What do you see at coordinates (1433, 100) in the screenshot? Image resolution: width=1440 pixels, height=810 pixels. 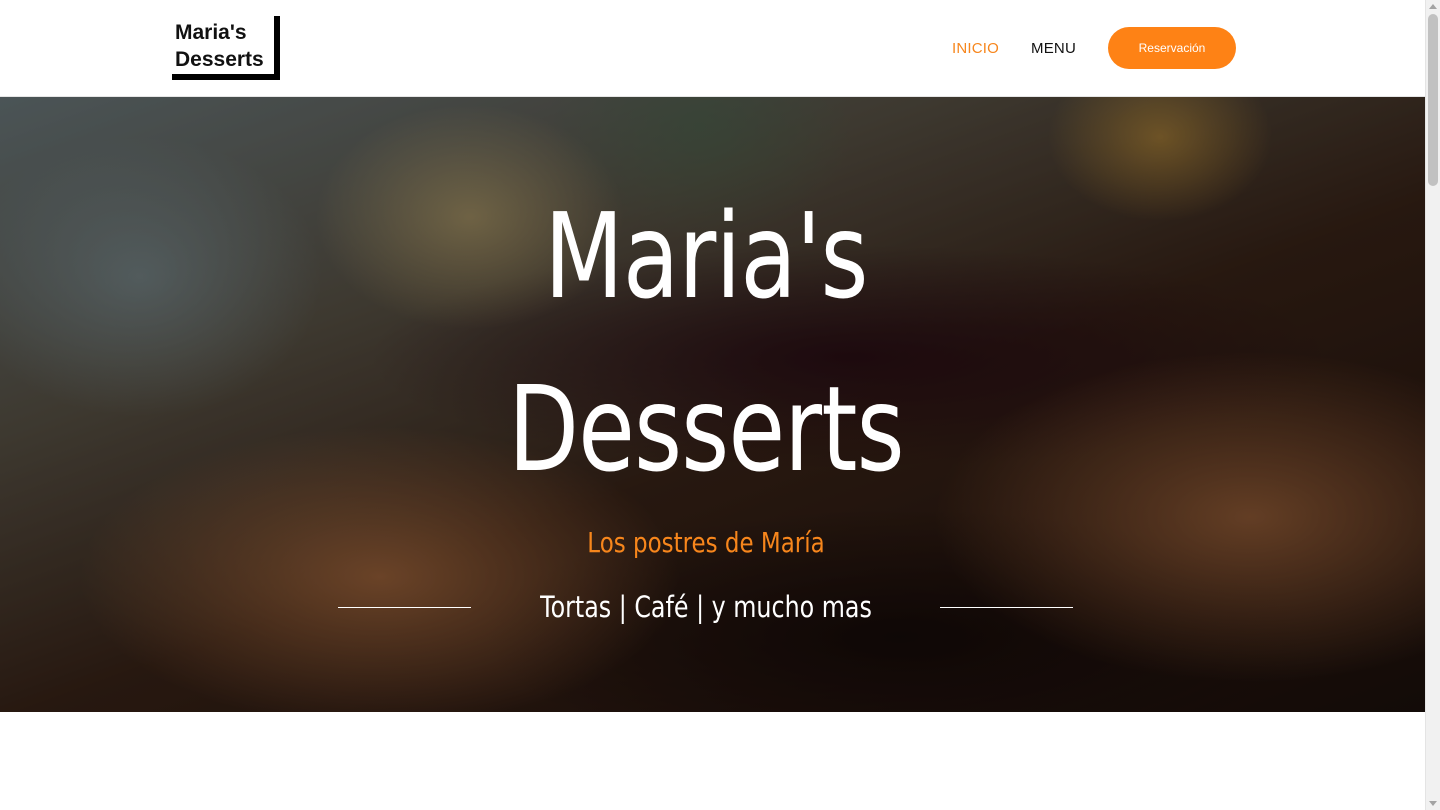 I see `scrollbar-thumb` at bounding box center [1433, 100].